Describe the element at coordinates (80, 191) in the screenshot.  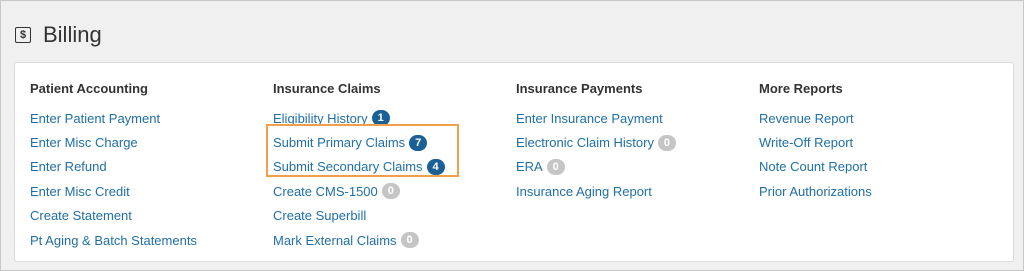
I see `link-enter-misc-credit: Enter Misc Credit` at that location.